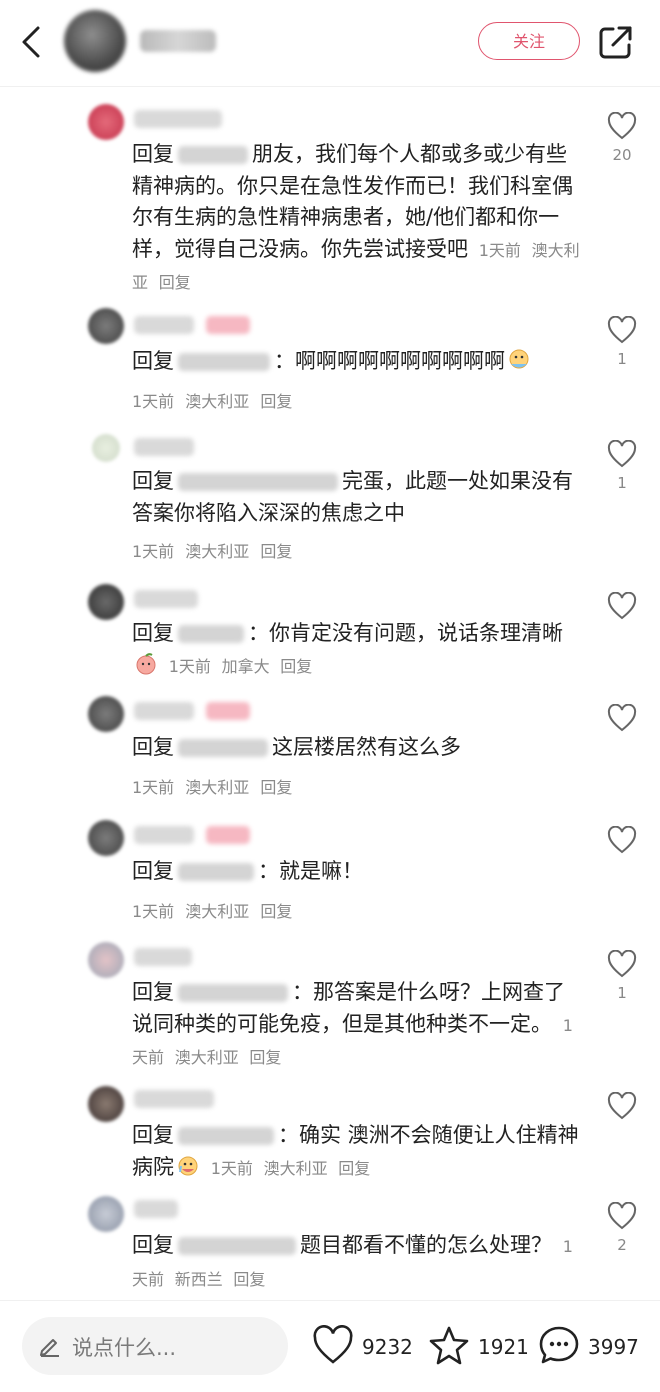 The image size is (660, 1392). Describe the element at coordinates (188, 1166) in the screenshot. I see `crying-emoji-icon` at that location.